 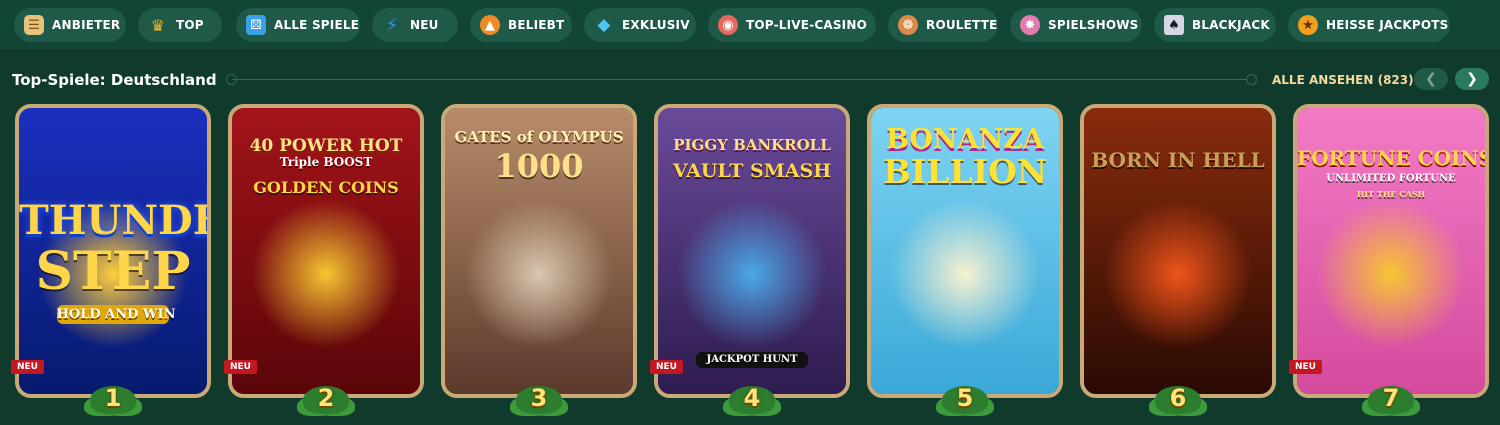 I want to click on nav-item-label: ALLE SPIELE, so click(x=317, y=25).